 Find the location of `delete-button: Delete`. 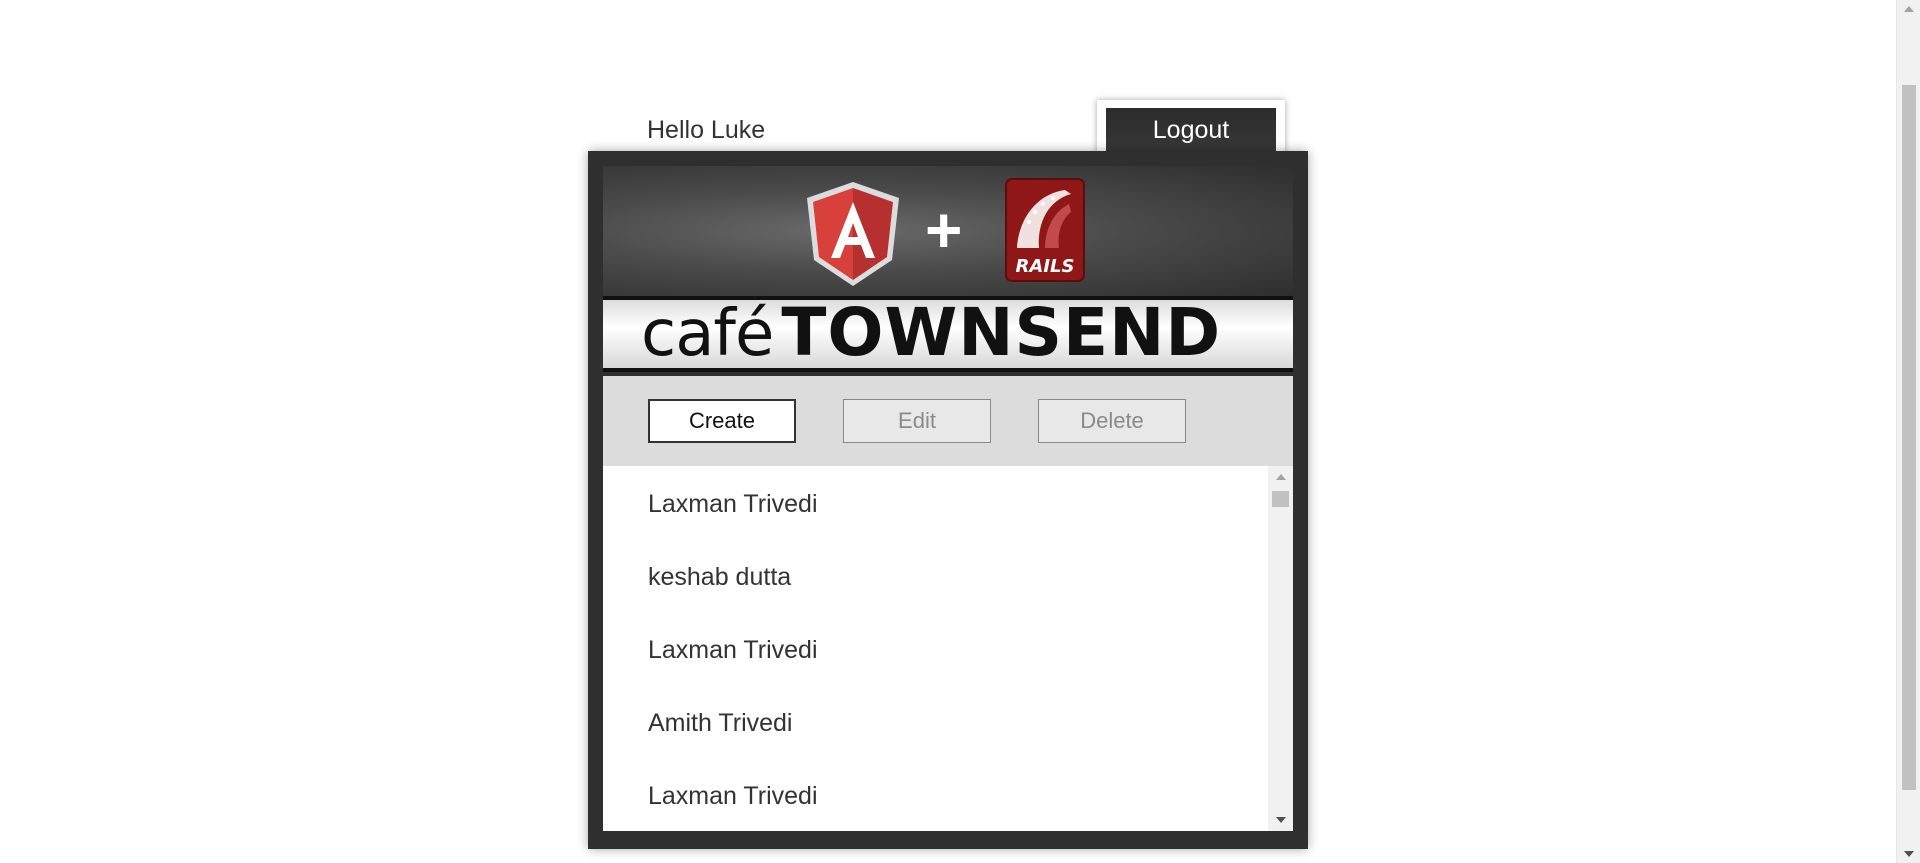

delete-button: Delete is located at coordinates (1112, 421).